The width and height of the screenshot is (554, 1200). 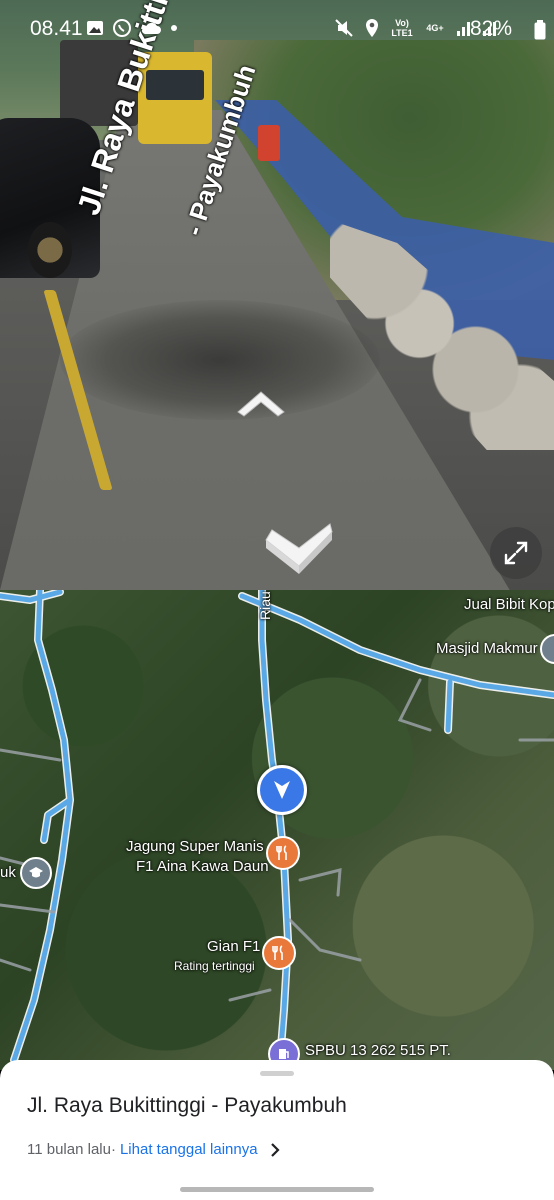 What do you see at coordinates (277, 30) in the screenshot?
I see `status-bar: 08.41 Vo) LTE1 4G+ 82%` at bounding box center [277, 30].